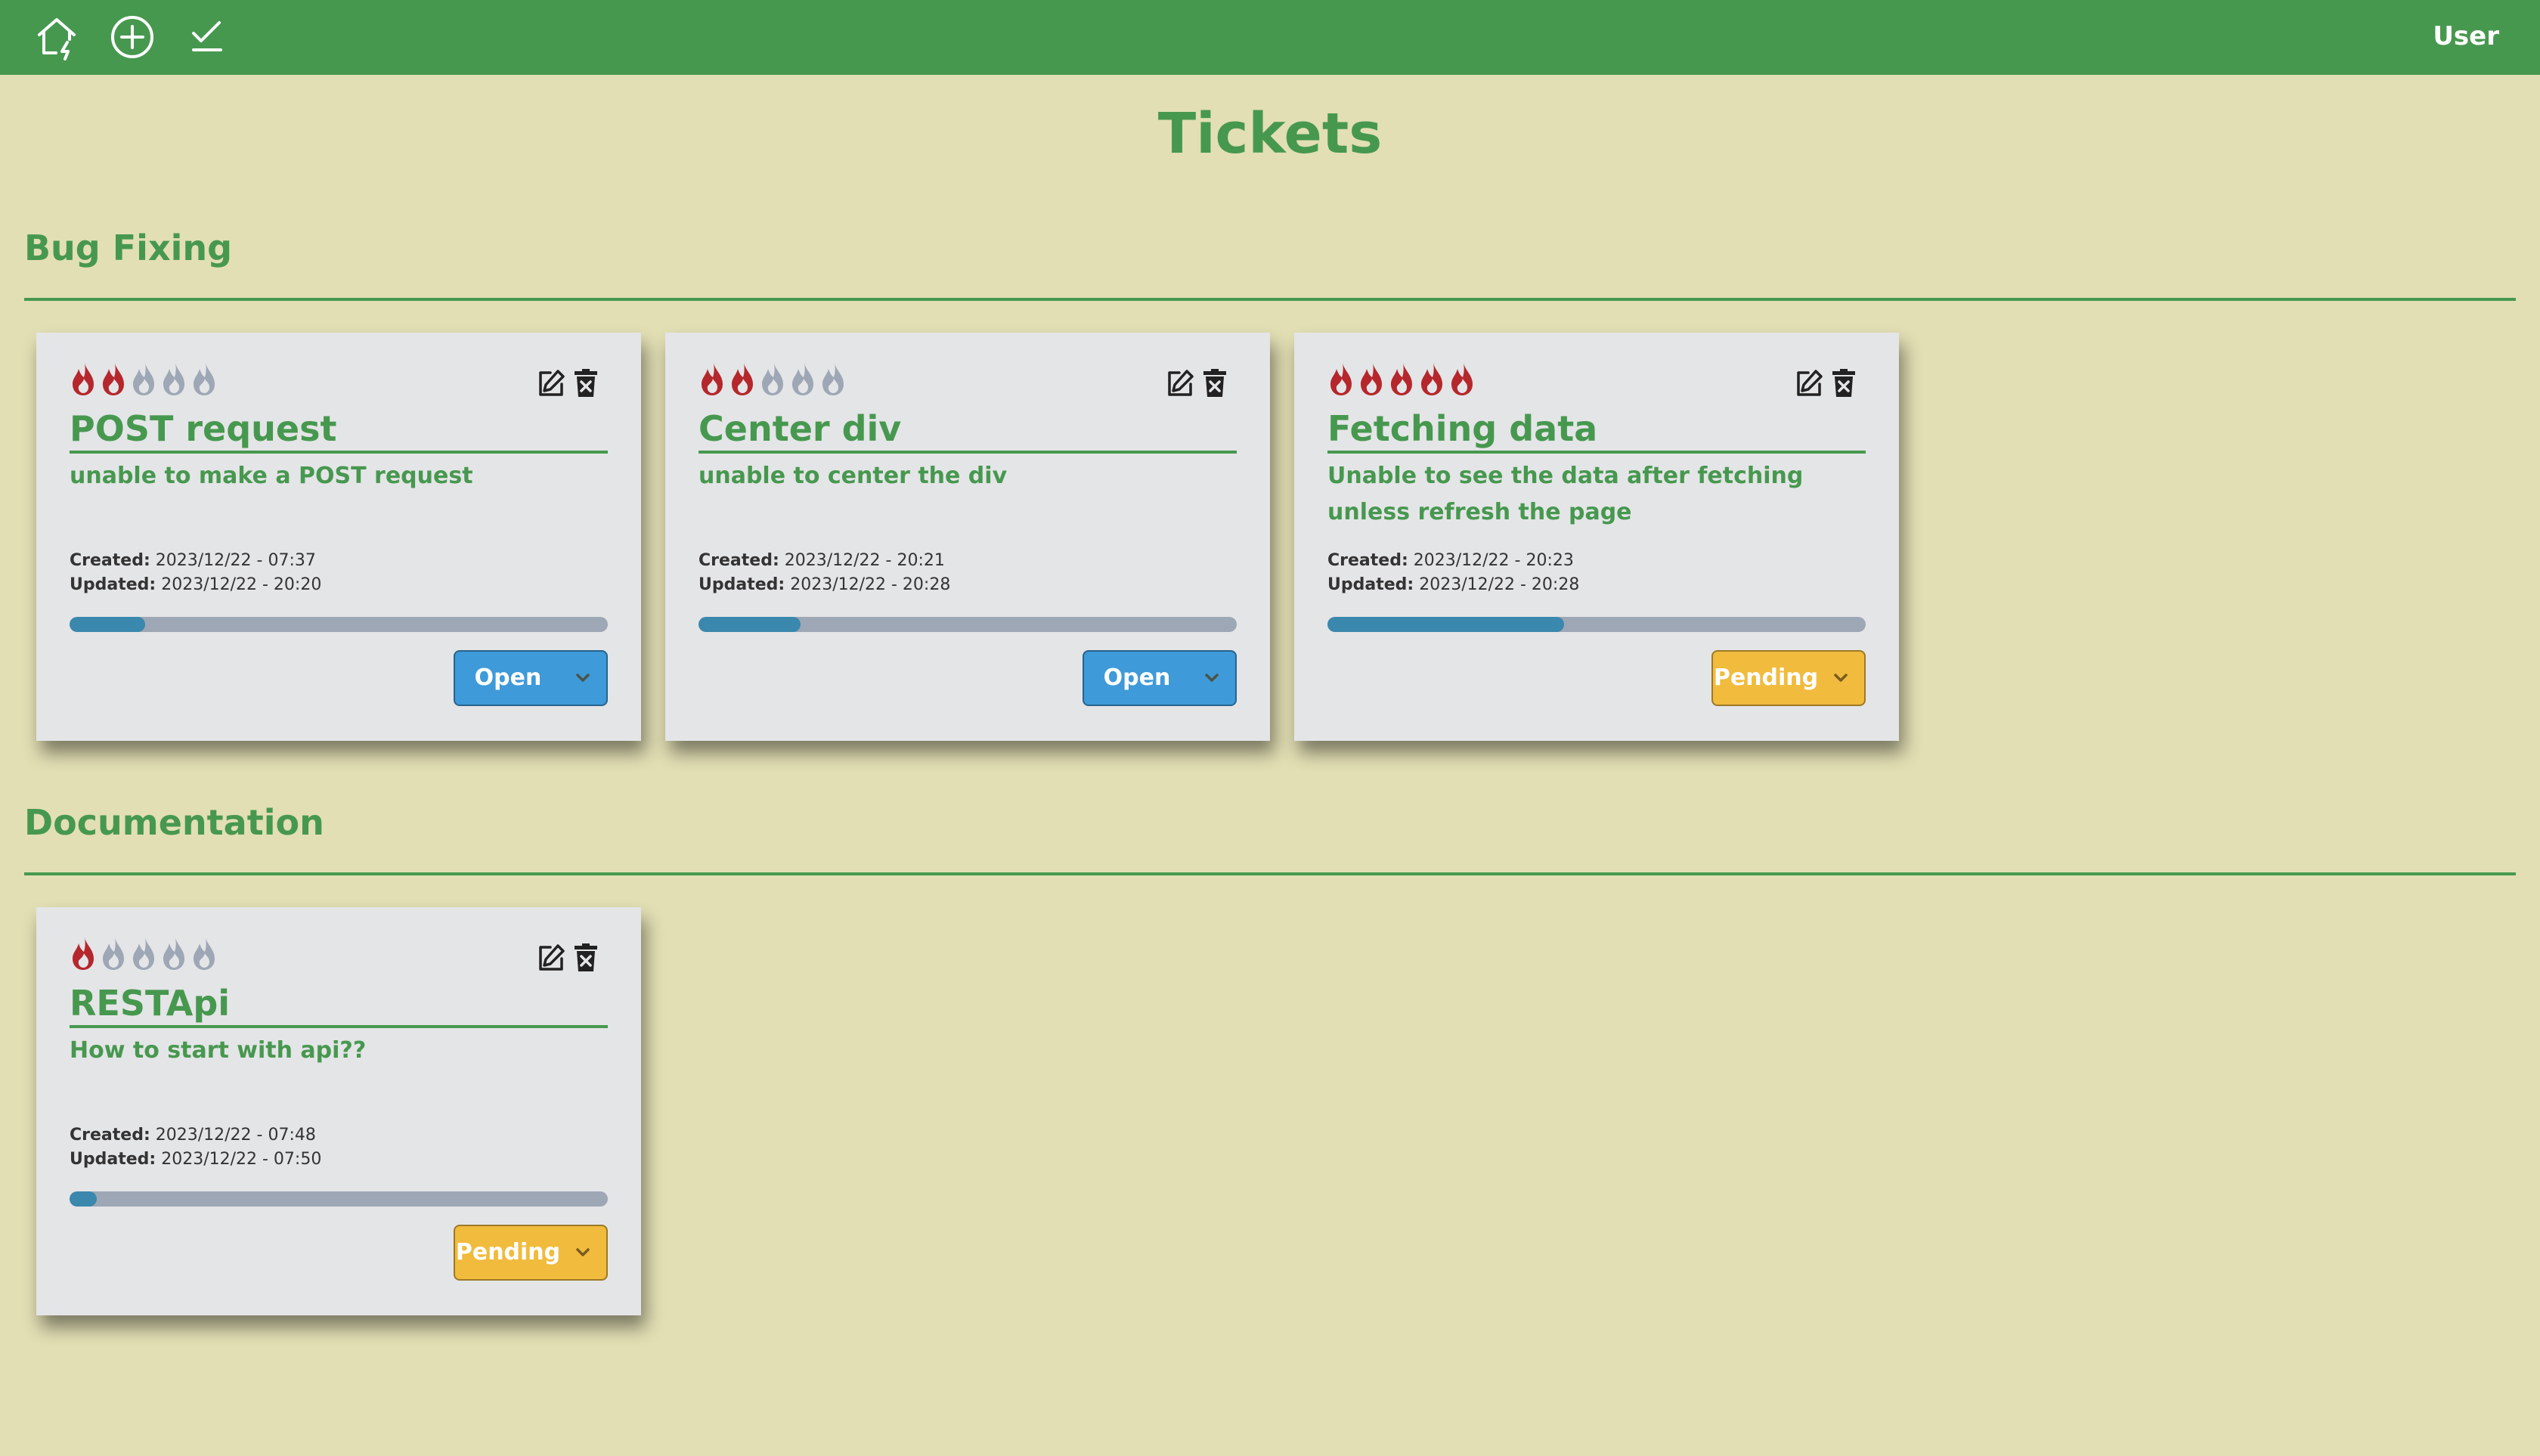  Describe the element at coordinates (57, 37) in the screenshot. I see `home-icon` at that location.